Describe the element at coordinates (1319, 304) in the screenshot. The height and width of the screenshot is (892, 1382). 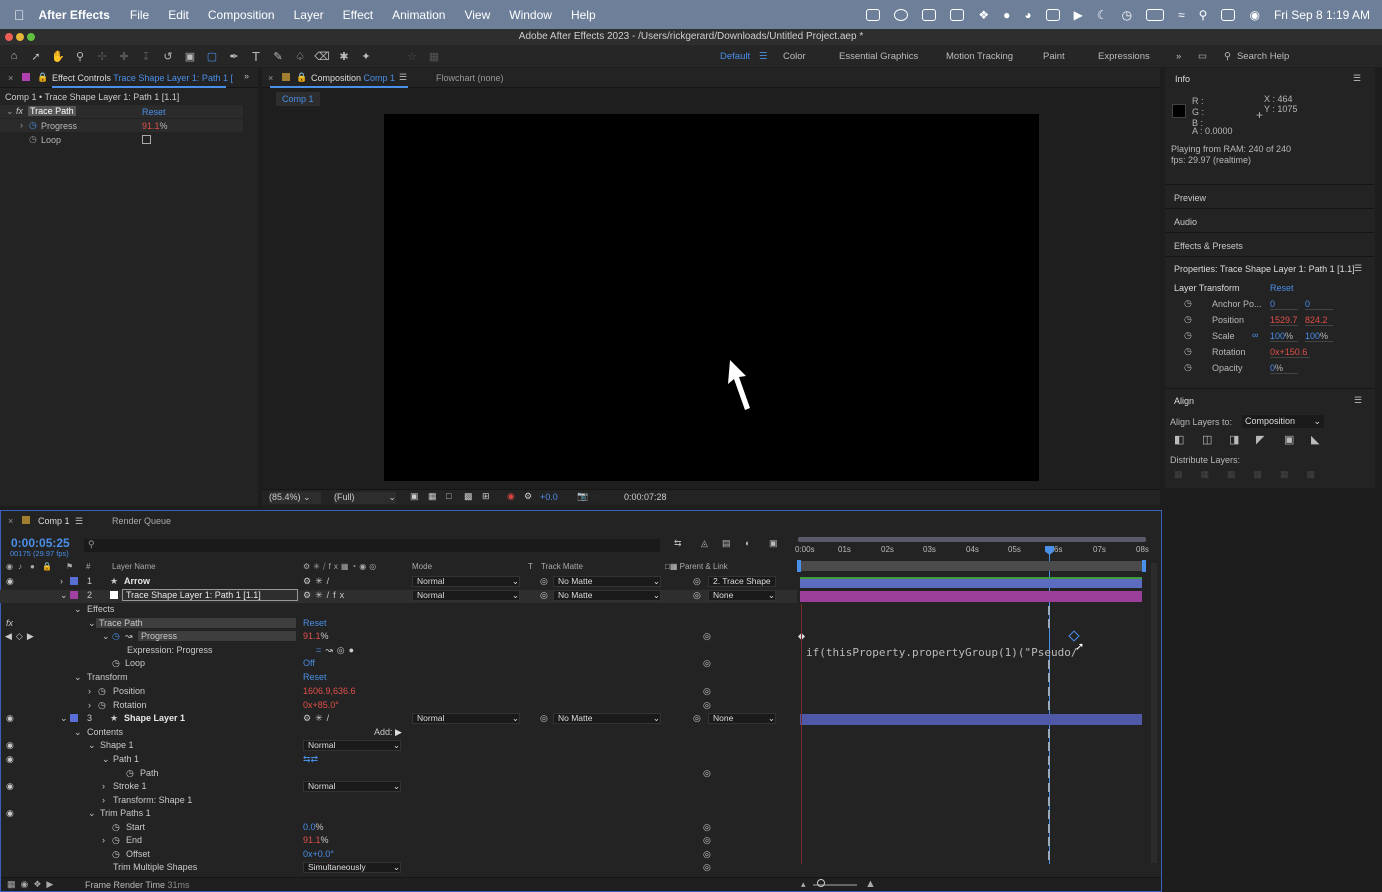
I see `anchor-y-value: 0` at that location.